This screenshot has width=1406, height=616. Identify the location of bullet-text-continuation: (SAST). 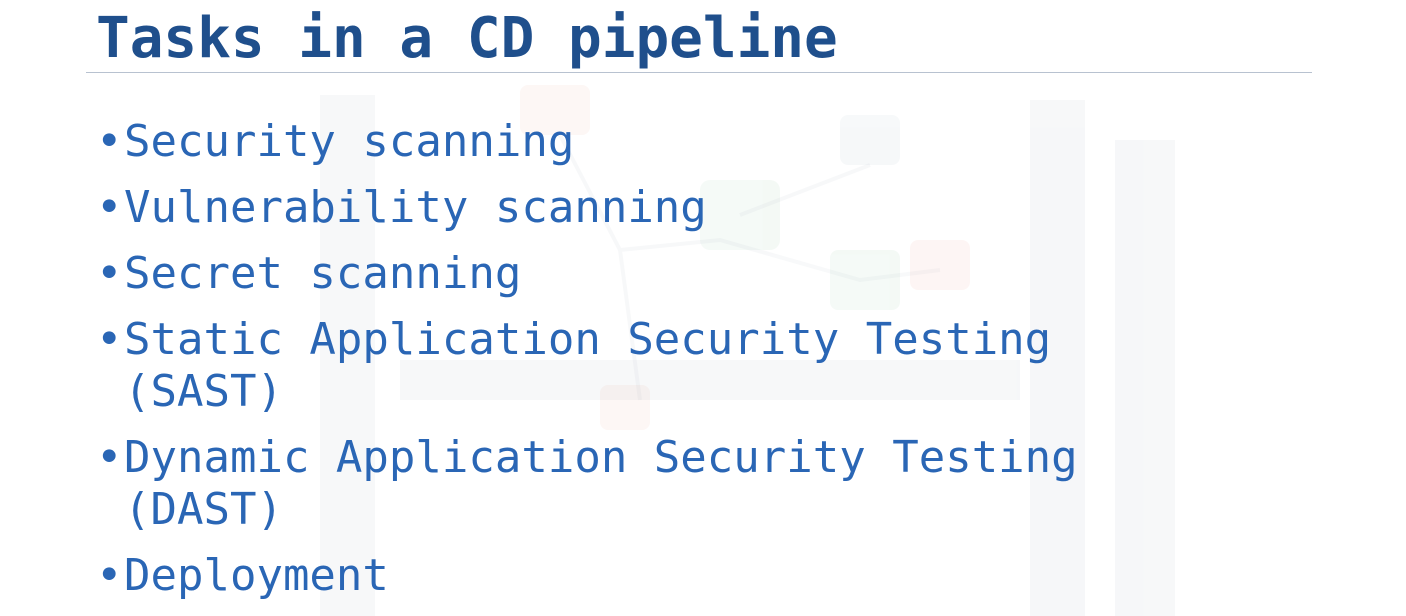
(203, 391).